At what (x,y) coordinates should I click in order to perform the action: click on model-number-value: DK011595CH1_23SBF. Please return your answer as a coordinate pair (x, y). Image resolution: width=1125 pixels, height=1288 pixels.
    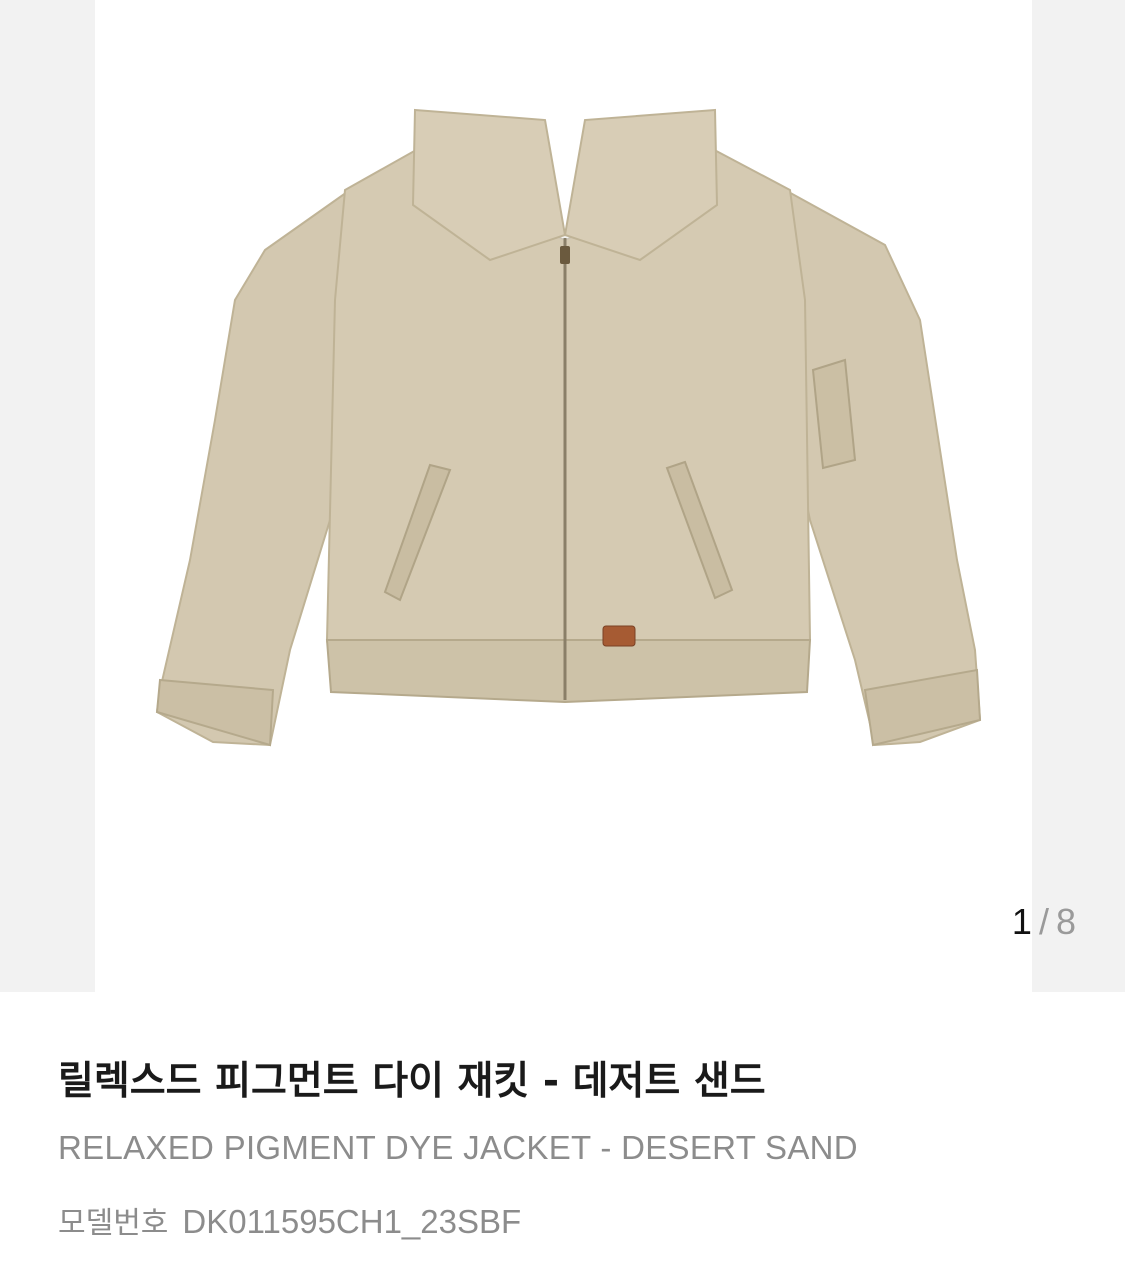
    Looking at the image, I should click on (352, 1221).